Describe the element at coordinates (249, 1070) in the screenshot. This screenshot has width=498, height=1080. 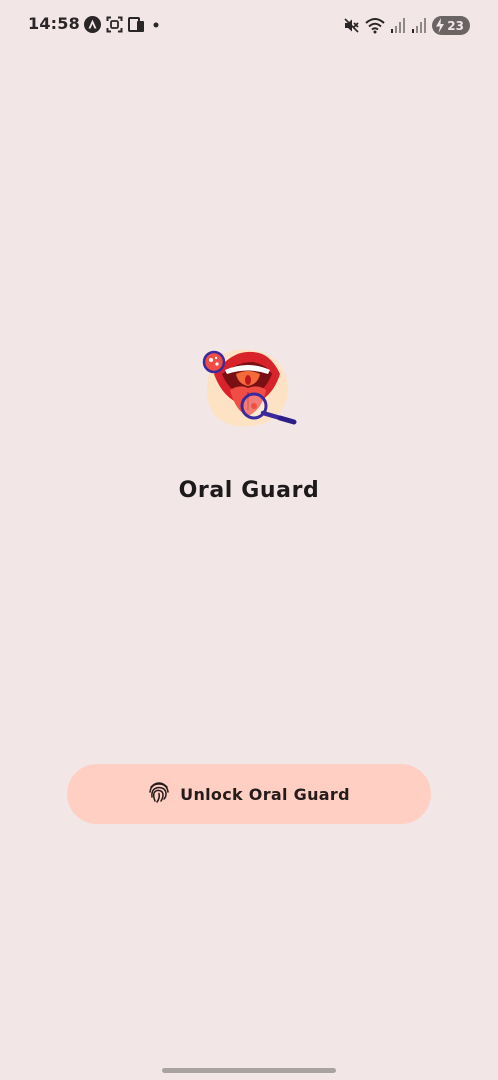
I see `home-indicator` at that location.